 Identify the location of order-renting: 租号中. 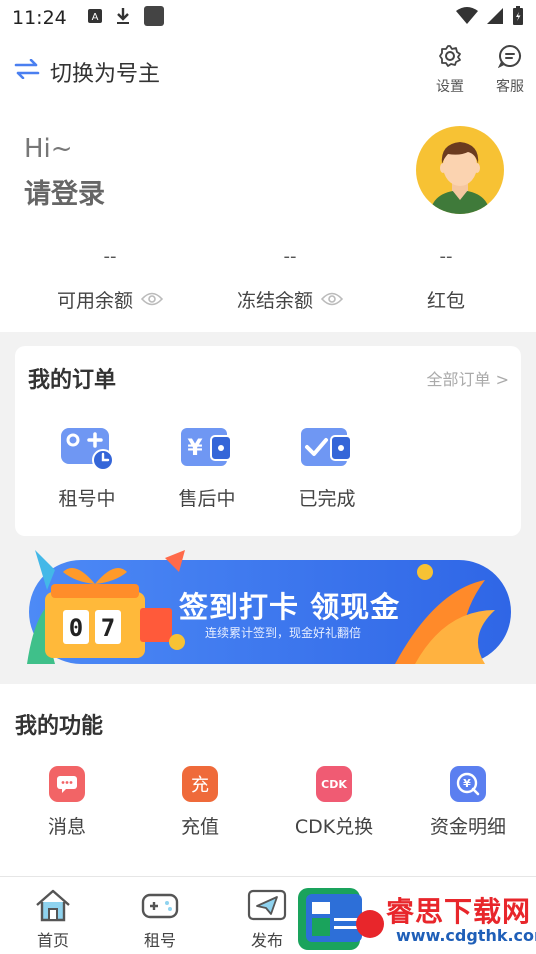
(87, 467).